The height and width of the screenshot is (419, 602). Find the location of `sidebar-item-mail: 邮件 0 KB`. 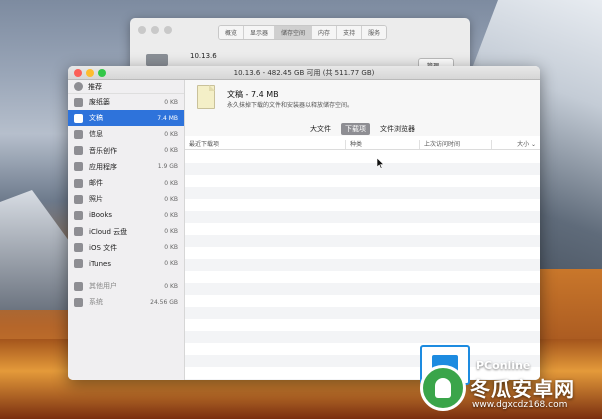

sidebar-item-mail: 邮件 0 KB is located at coordinates (126, 183).